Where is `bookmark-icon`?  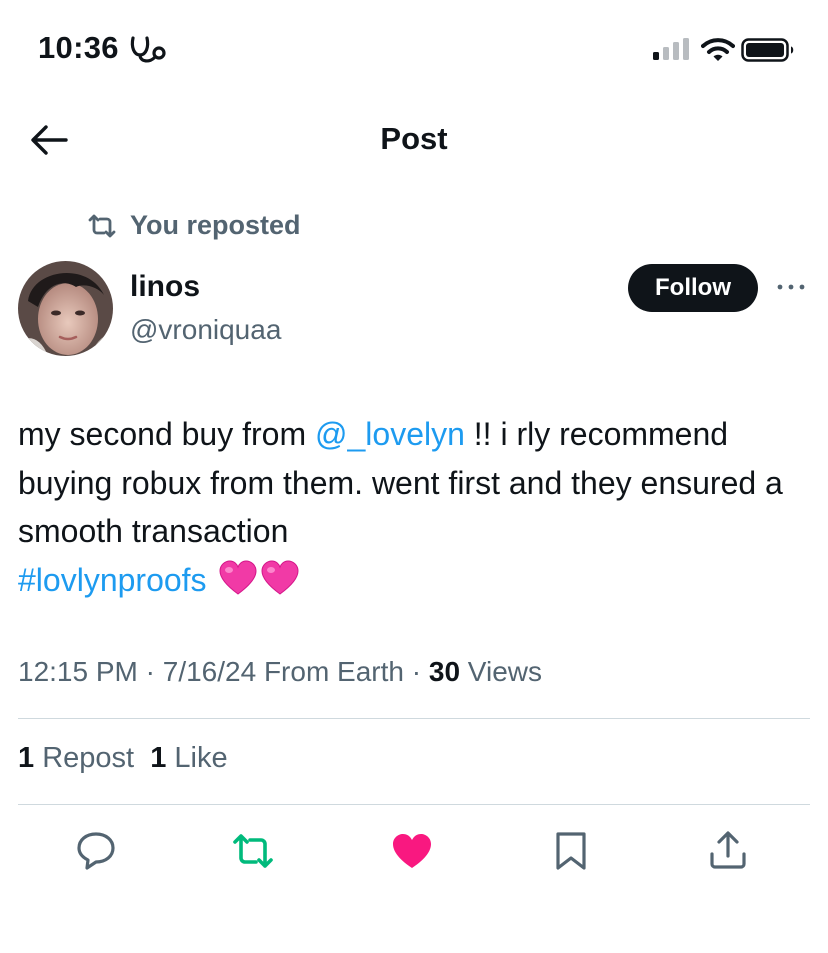 bookmark-icon is located at coordinates (571, 851).